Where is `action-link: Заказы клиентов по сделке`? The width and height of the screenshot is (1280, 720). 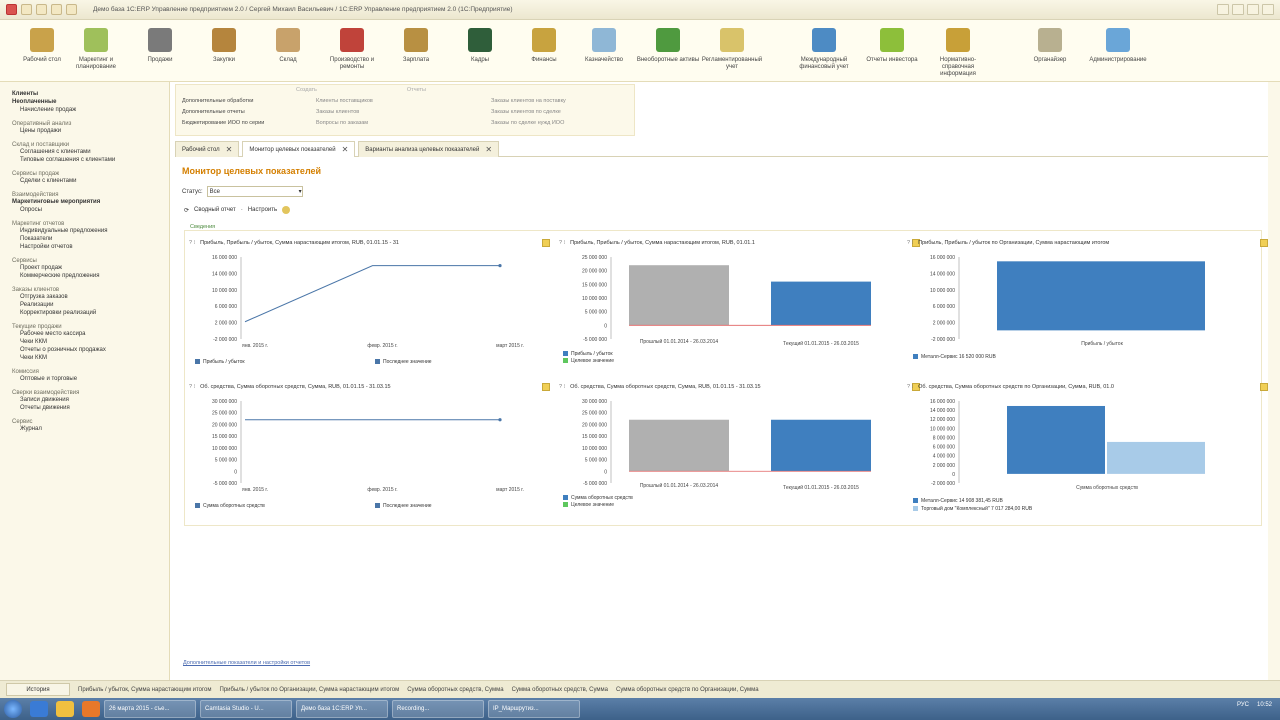
action-link: Заказы клиентов по сделке is located at coordinates (528, 112).